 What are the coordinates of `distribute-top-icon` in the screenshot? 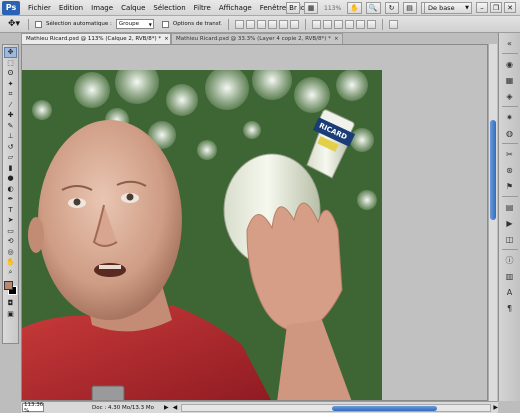 It's located at (316, 24).